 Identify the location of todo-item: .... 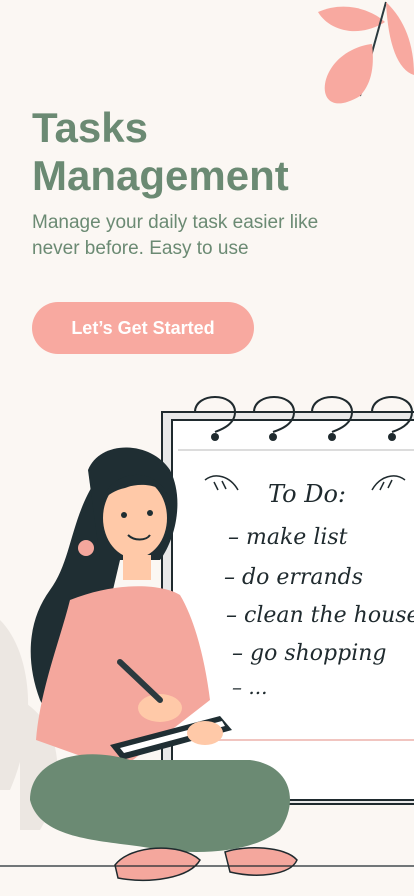
(257, 687).